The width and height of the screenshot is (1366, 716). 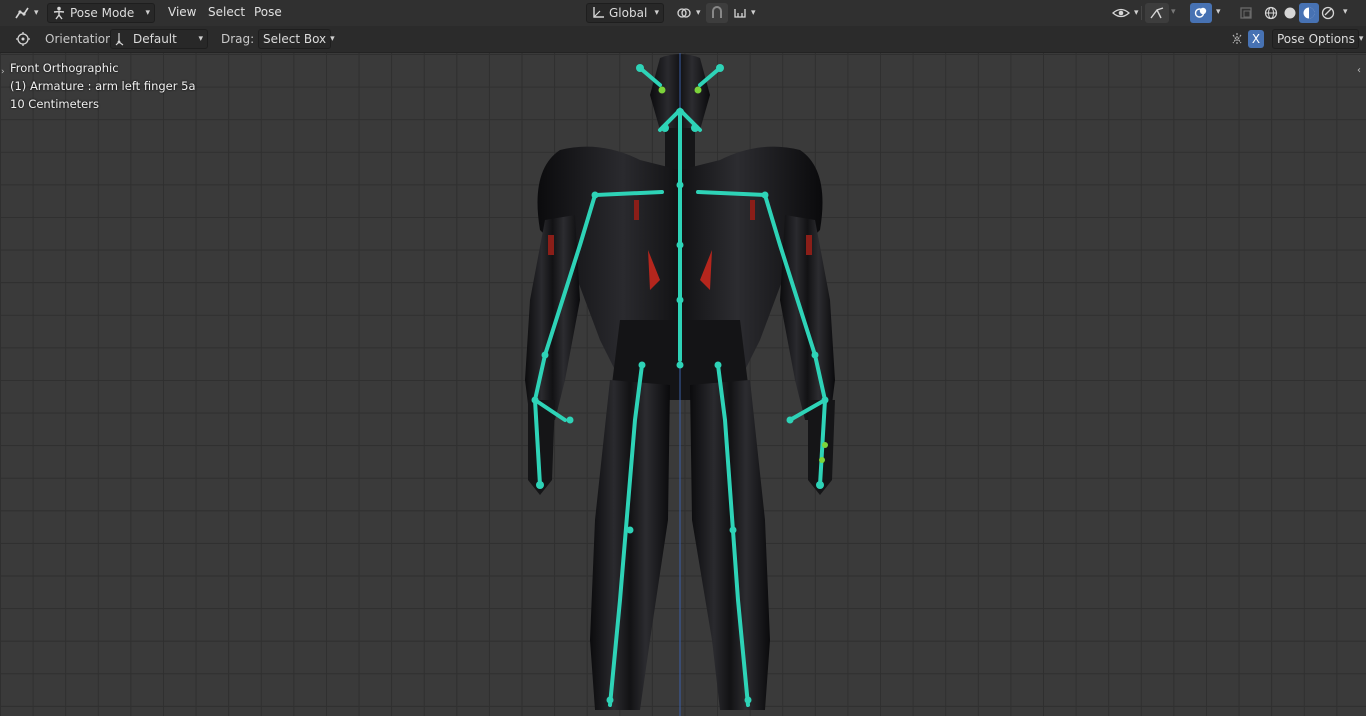 I want to click on snap-target-dropdown: ▾, so click(x=744, y=13).